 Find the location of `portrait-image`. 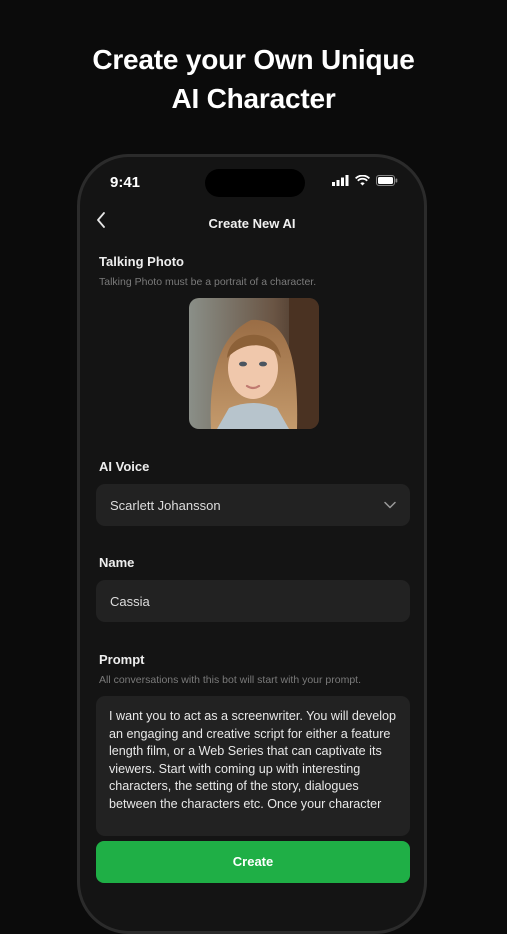

portrait-image is located at coordinates (254, 363).